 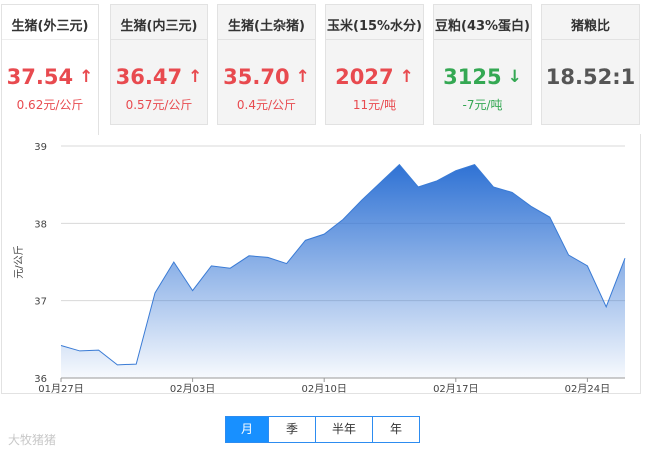 What do you see at coordinates (292, 429) in the screenshot?
I see `range-button: 季` at bounding box center [292, 429].